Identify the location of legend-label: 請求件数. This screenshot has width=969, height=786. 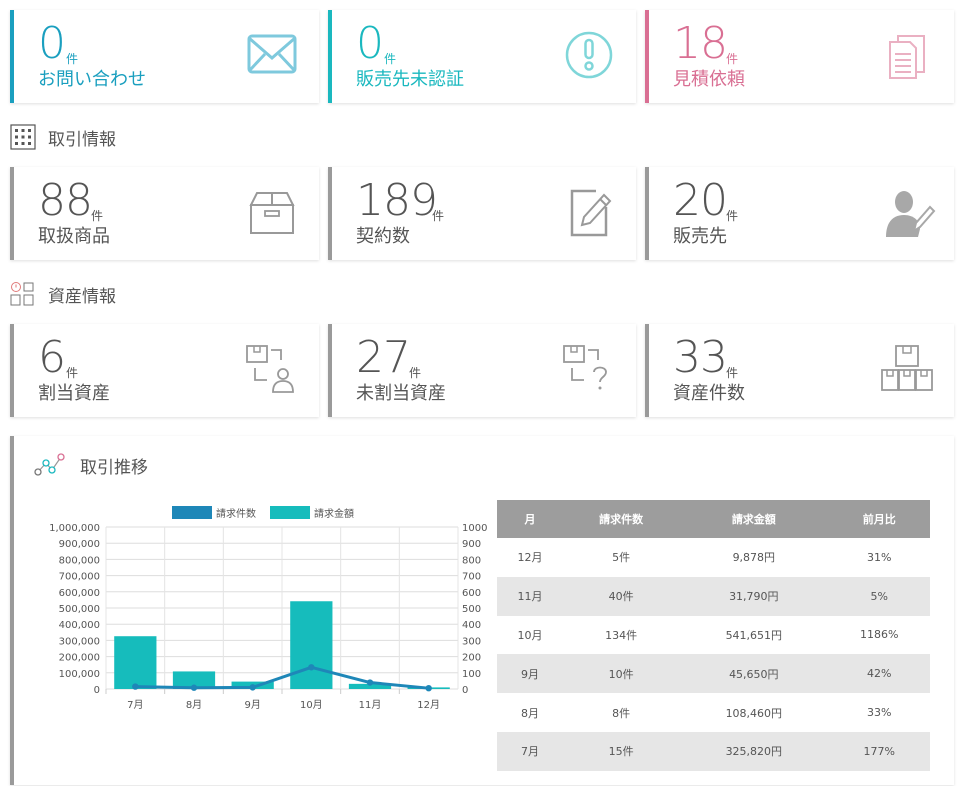
(236, 513).